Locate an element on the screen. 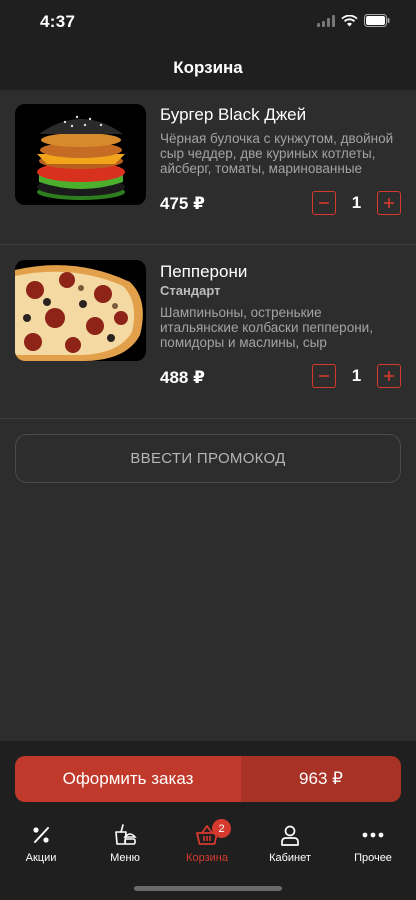  tab-label: Корзина is located at coordinates (207, 858).